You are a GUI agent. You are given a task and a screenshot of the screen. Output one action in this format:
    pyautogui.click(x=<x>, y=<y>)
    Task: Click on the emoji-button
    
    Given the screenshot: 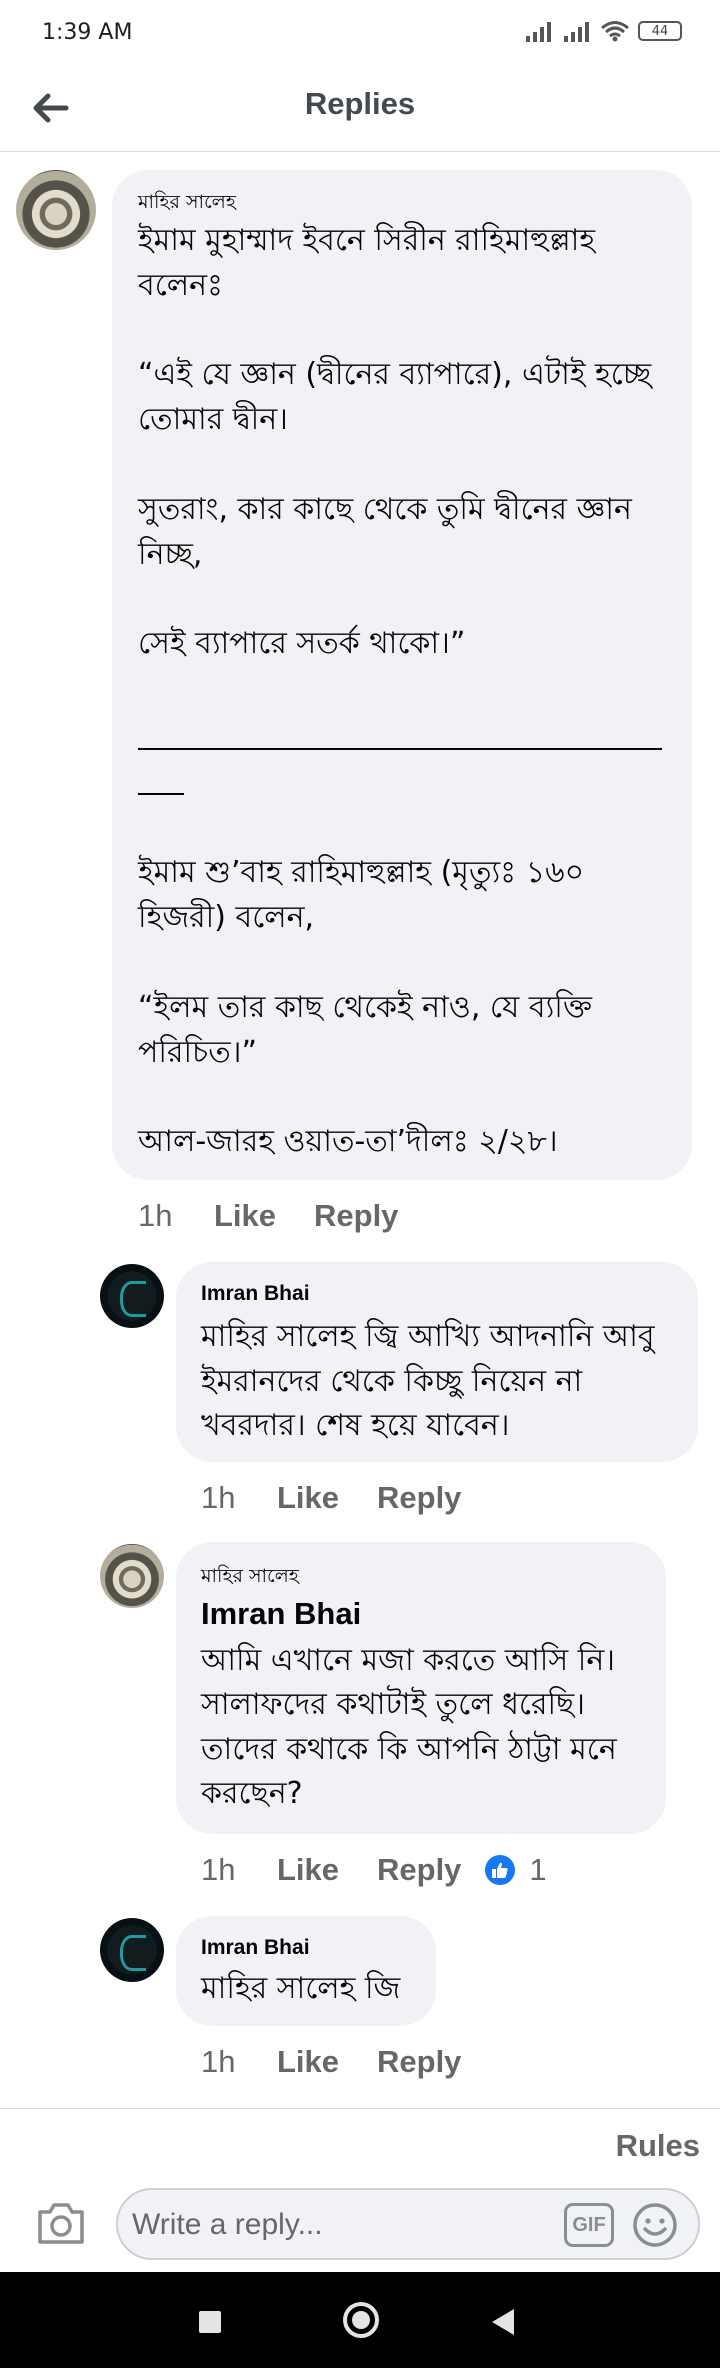 What is the action you would take?
    pyautogui.click(x=655, y=2225)
    